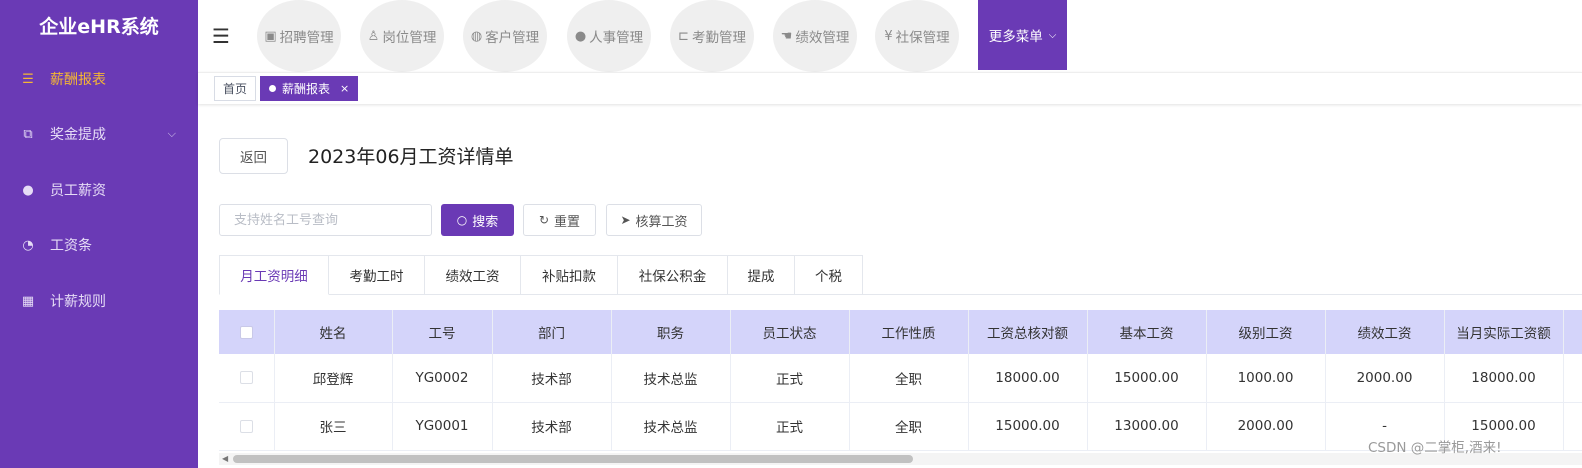  I want to click on palette-icon: ◔, so click(28, 245).